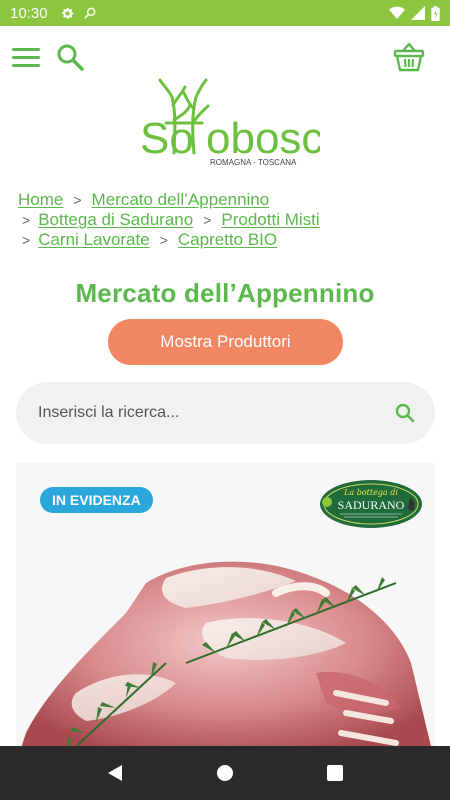 Image resolution: width=450 pixels, height=800 pixels. Describe the element at coordinates (263, 138) in the screenshot. I see `svg-text: obosco` at that location.